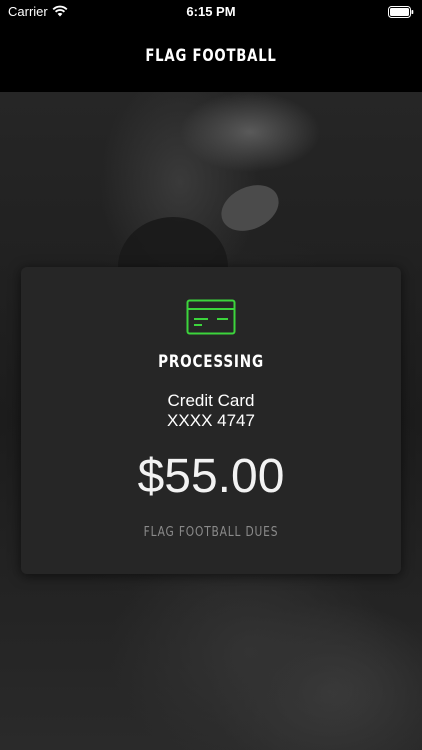 The width and height of the screenshot is (422, 750). I want to click on card-number: XXXX 4747, so click(211, 420).